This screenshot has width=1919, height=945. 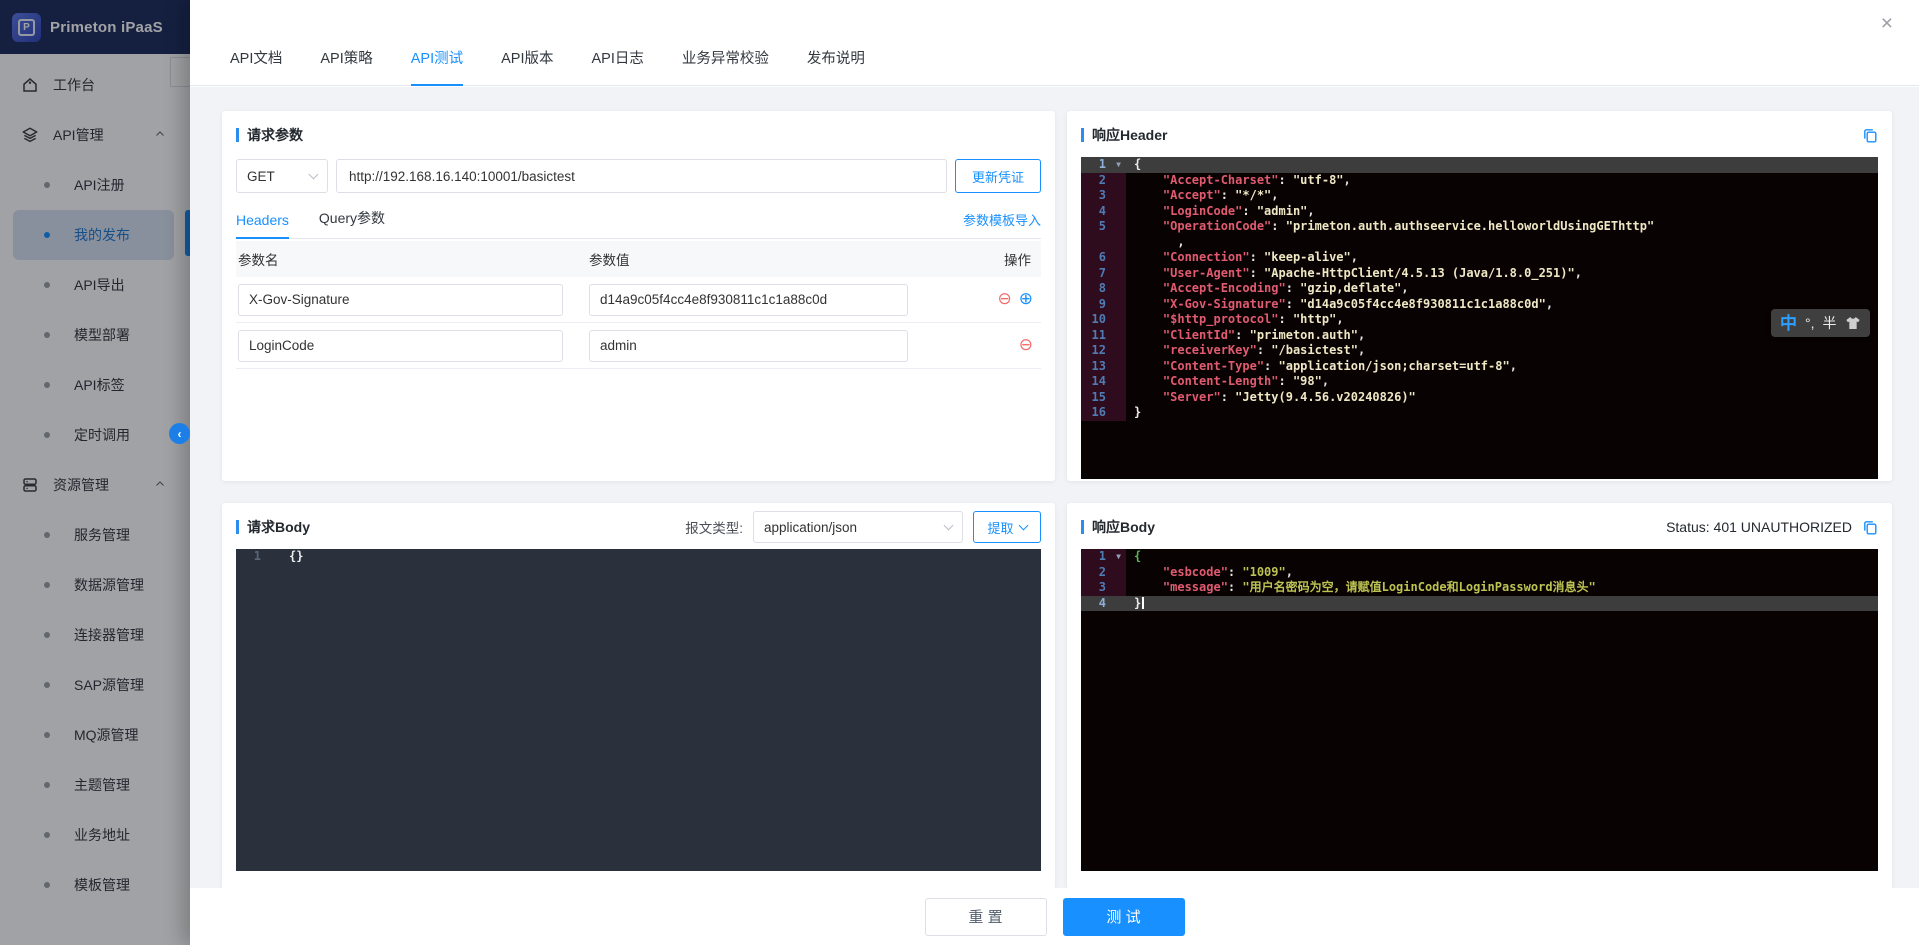 I want to click on code-text: }, so click(x=1135, y=604).